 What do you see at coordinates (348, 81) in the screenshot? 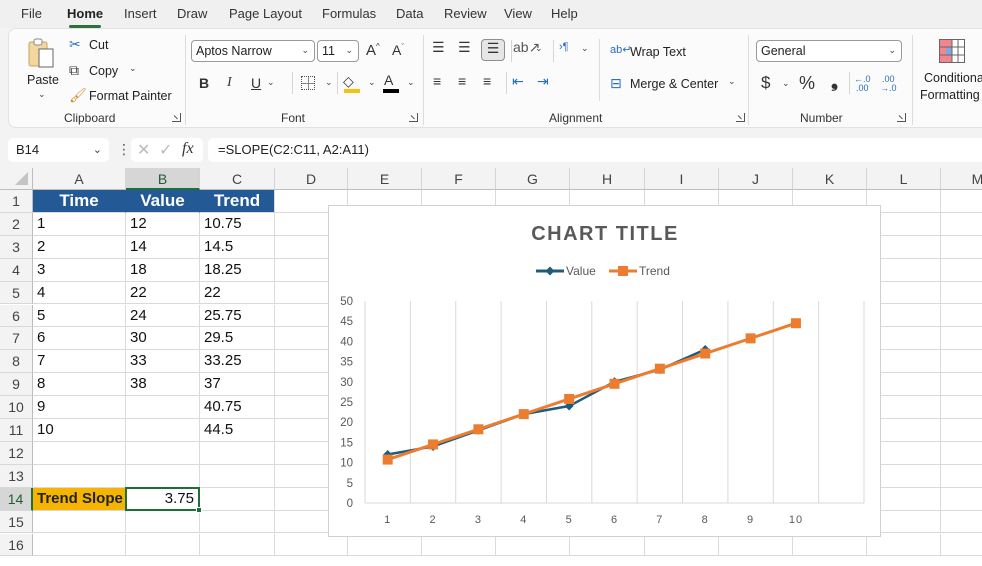
I see `fill-color-icon: ◇` at bounding box center [348, 81].